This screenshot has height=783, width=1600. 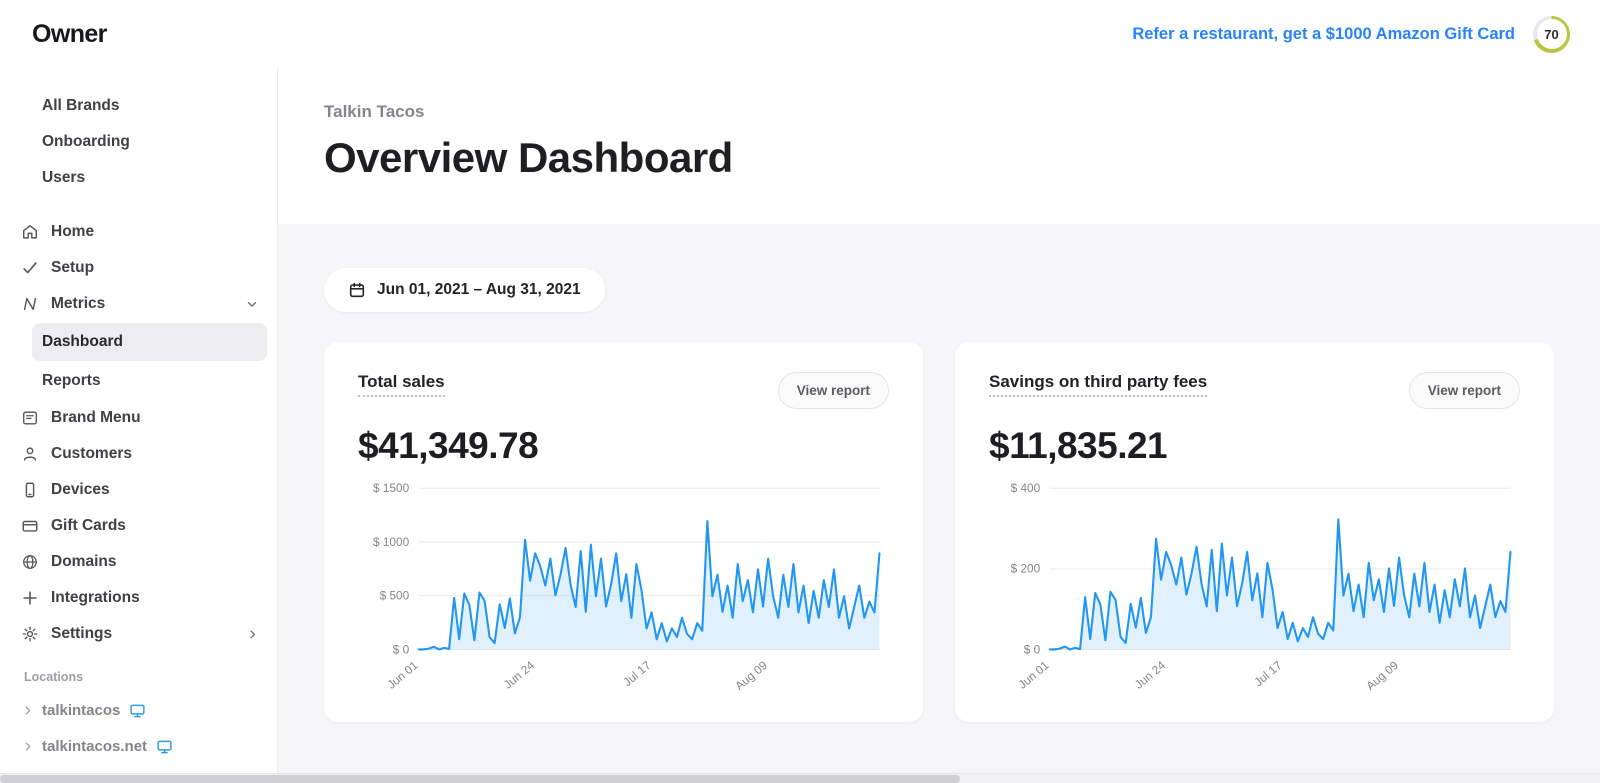 What do you see at coordinates (1026, 488) in the screenshot?
I see `svg-text: $ 400` at bounding box center [1026, 488].